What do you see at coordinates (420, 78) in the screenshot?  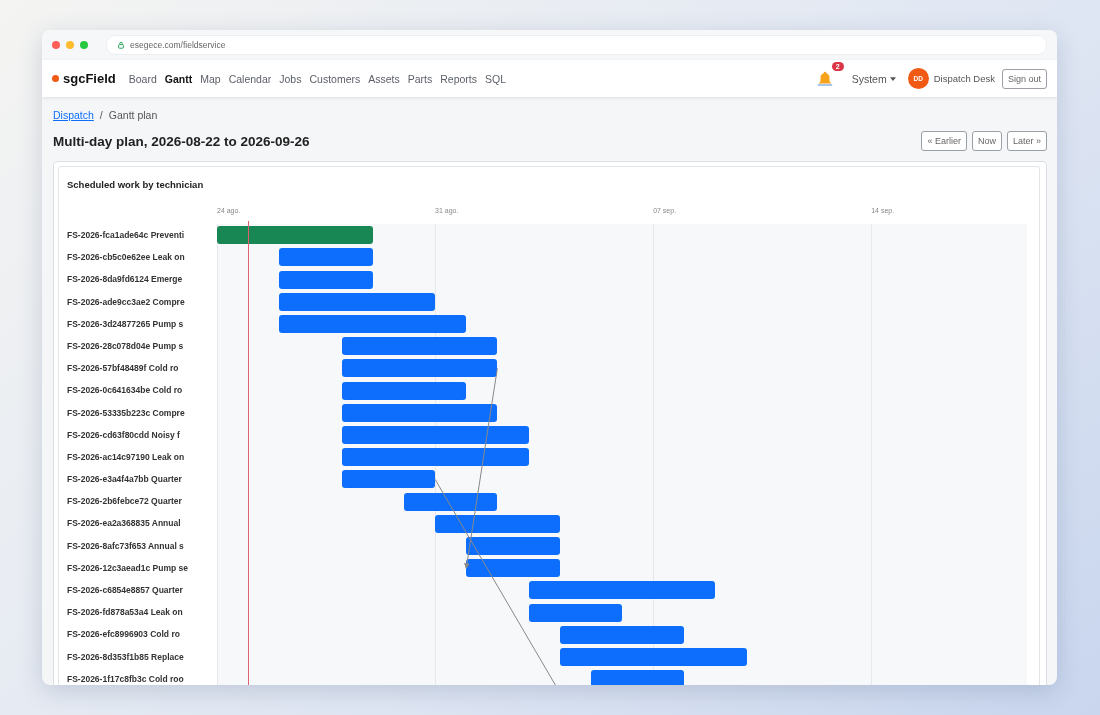 I see `nav-link: Parts` at bounding box center [420, 78].